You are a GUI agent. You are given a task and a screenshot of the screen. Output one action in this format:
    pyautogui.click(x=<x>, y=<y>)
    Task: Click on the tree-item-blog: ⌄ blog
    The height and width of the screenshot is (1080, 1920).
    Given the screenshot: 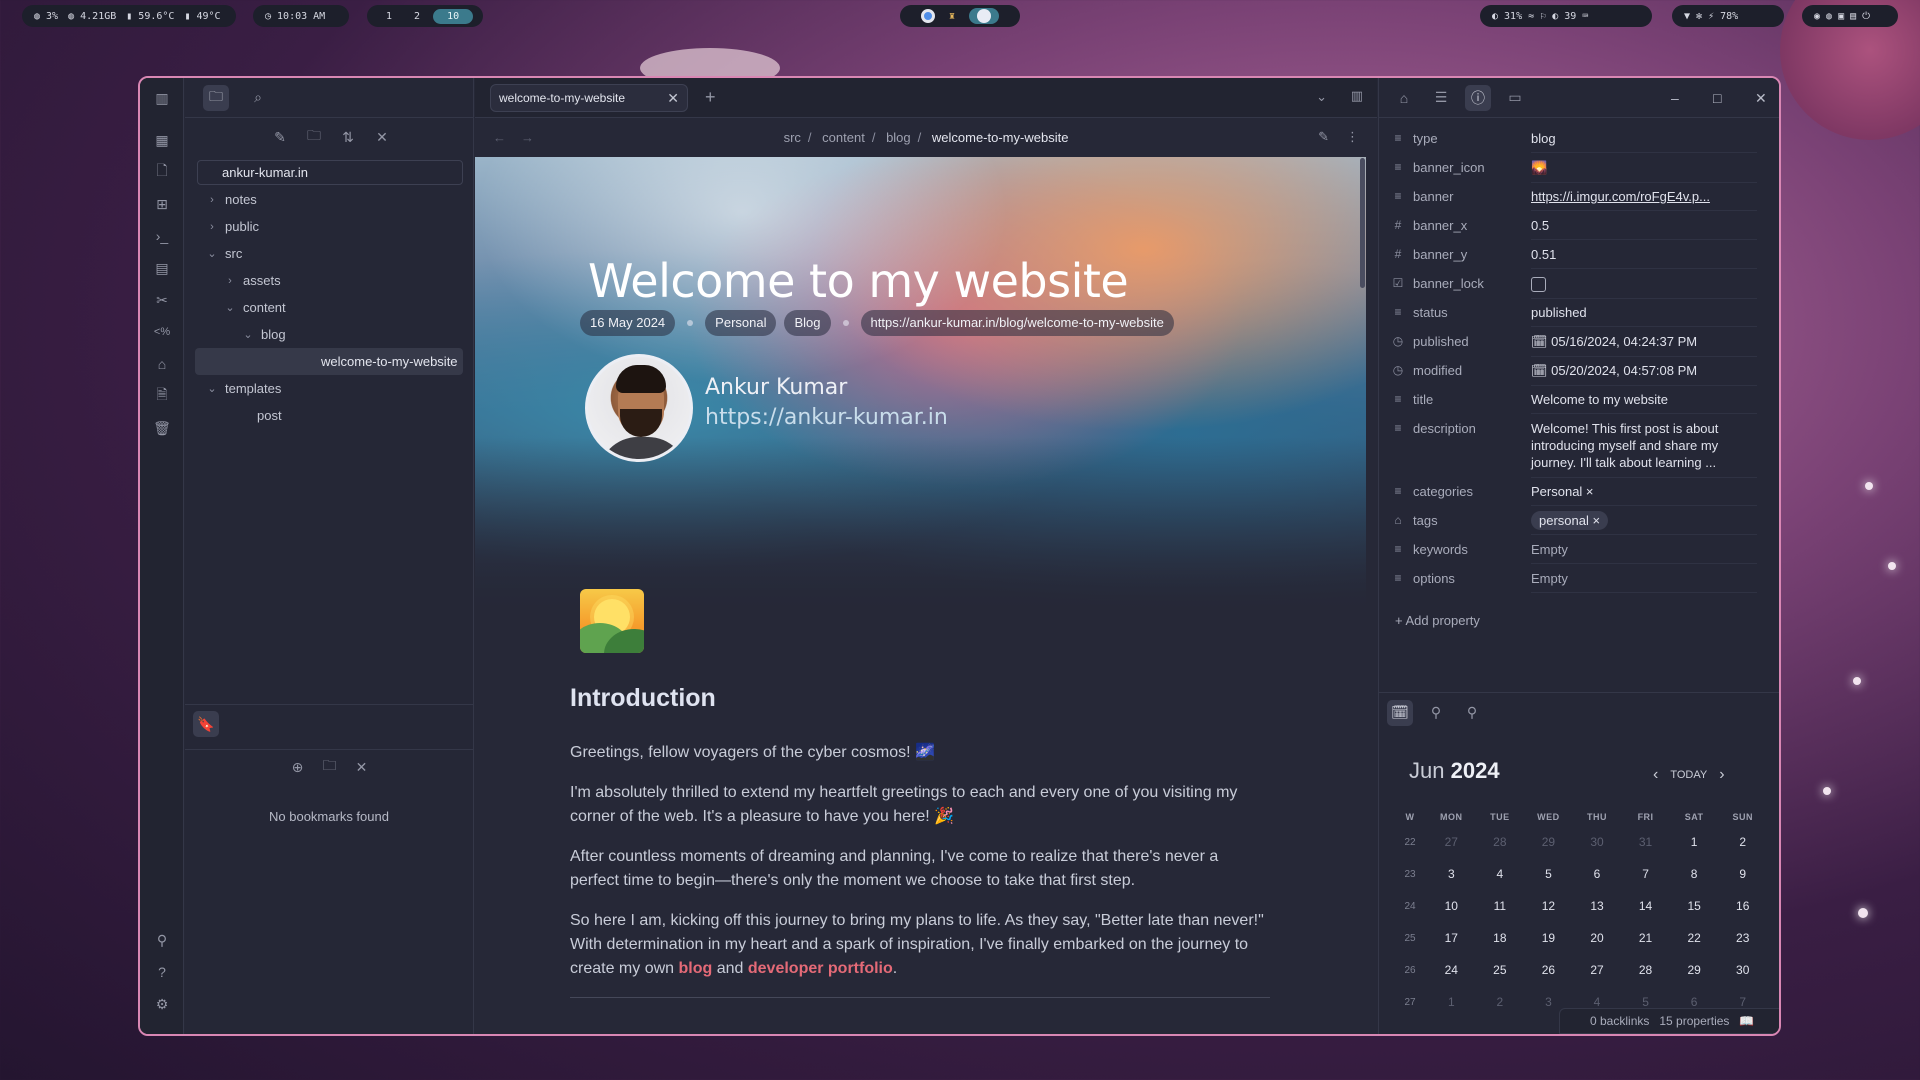 What is the action you would take?
    pyautogui.click(x=329, y=334)
    